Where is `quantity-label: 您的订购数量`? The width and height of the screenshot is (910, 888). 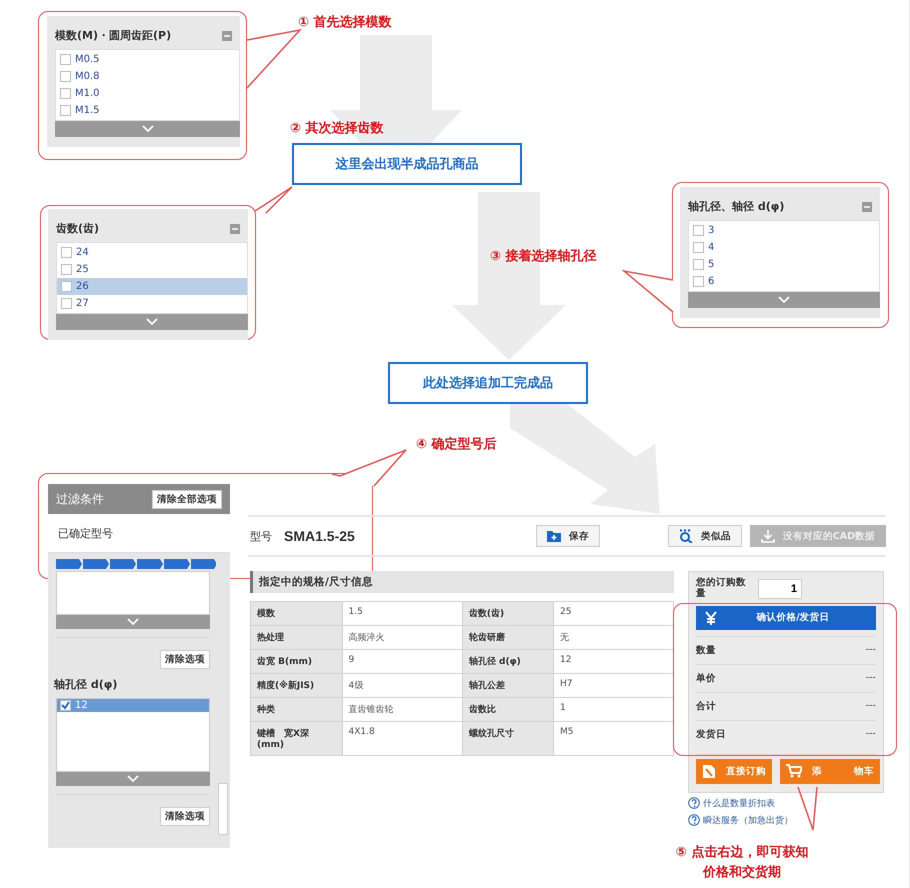 quantity-label: 您的订购数量 is located at coordinates (721, 589).